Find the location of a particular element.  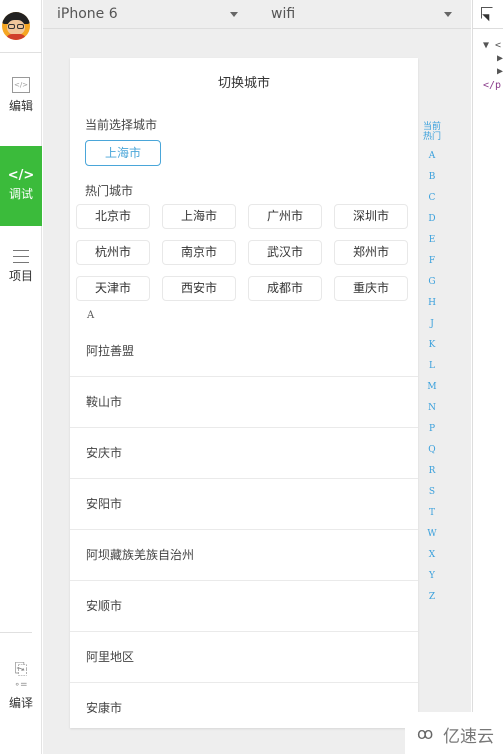

index-letter: Y is located at coordinates (432, 576).